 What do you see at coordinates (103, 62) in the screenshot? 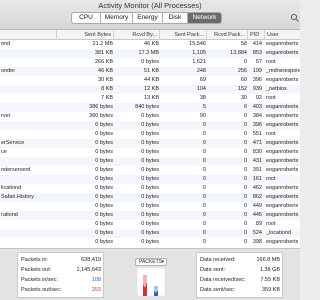
I see `cell-sent: 266 KB` at bounding box center [103, 62].